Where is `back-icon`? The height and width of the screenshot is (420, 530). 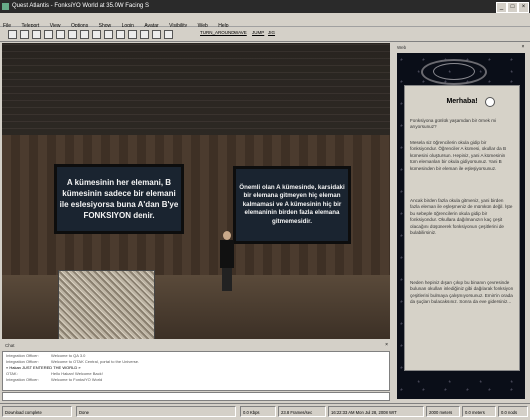
back-icon is located at coordinates (12, 34).